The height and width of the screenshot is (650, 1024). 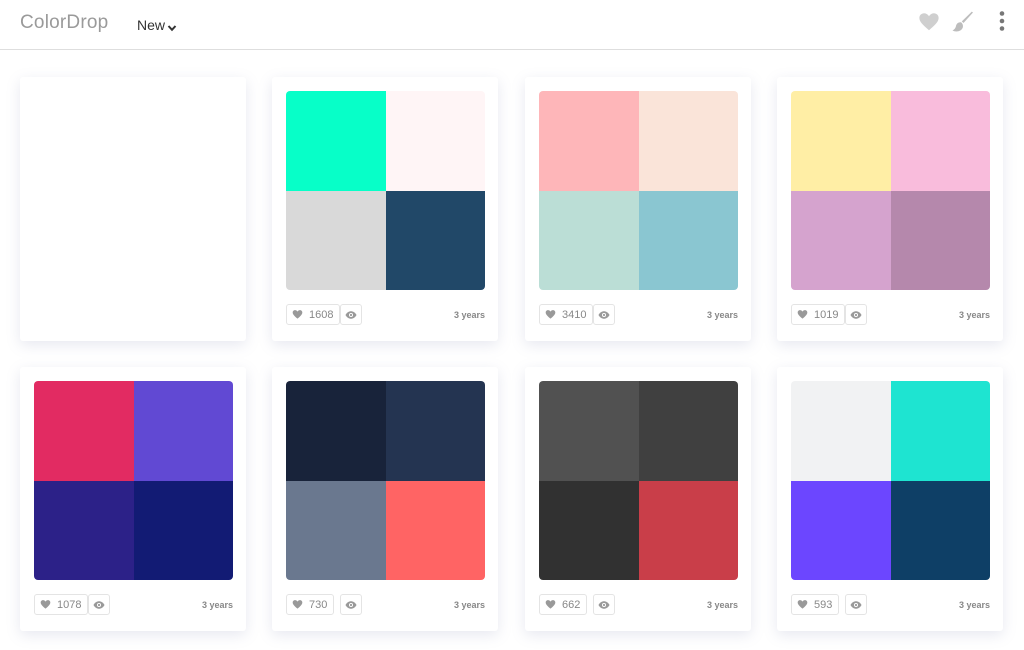 I want to click on palette-card: 1019 3 years, so click(x=890, y=209).